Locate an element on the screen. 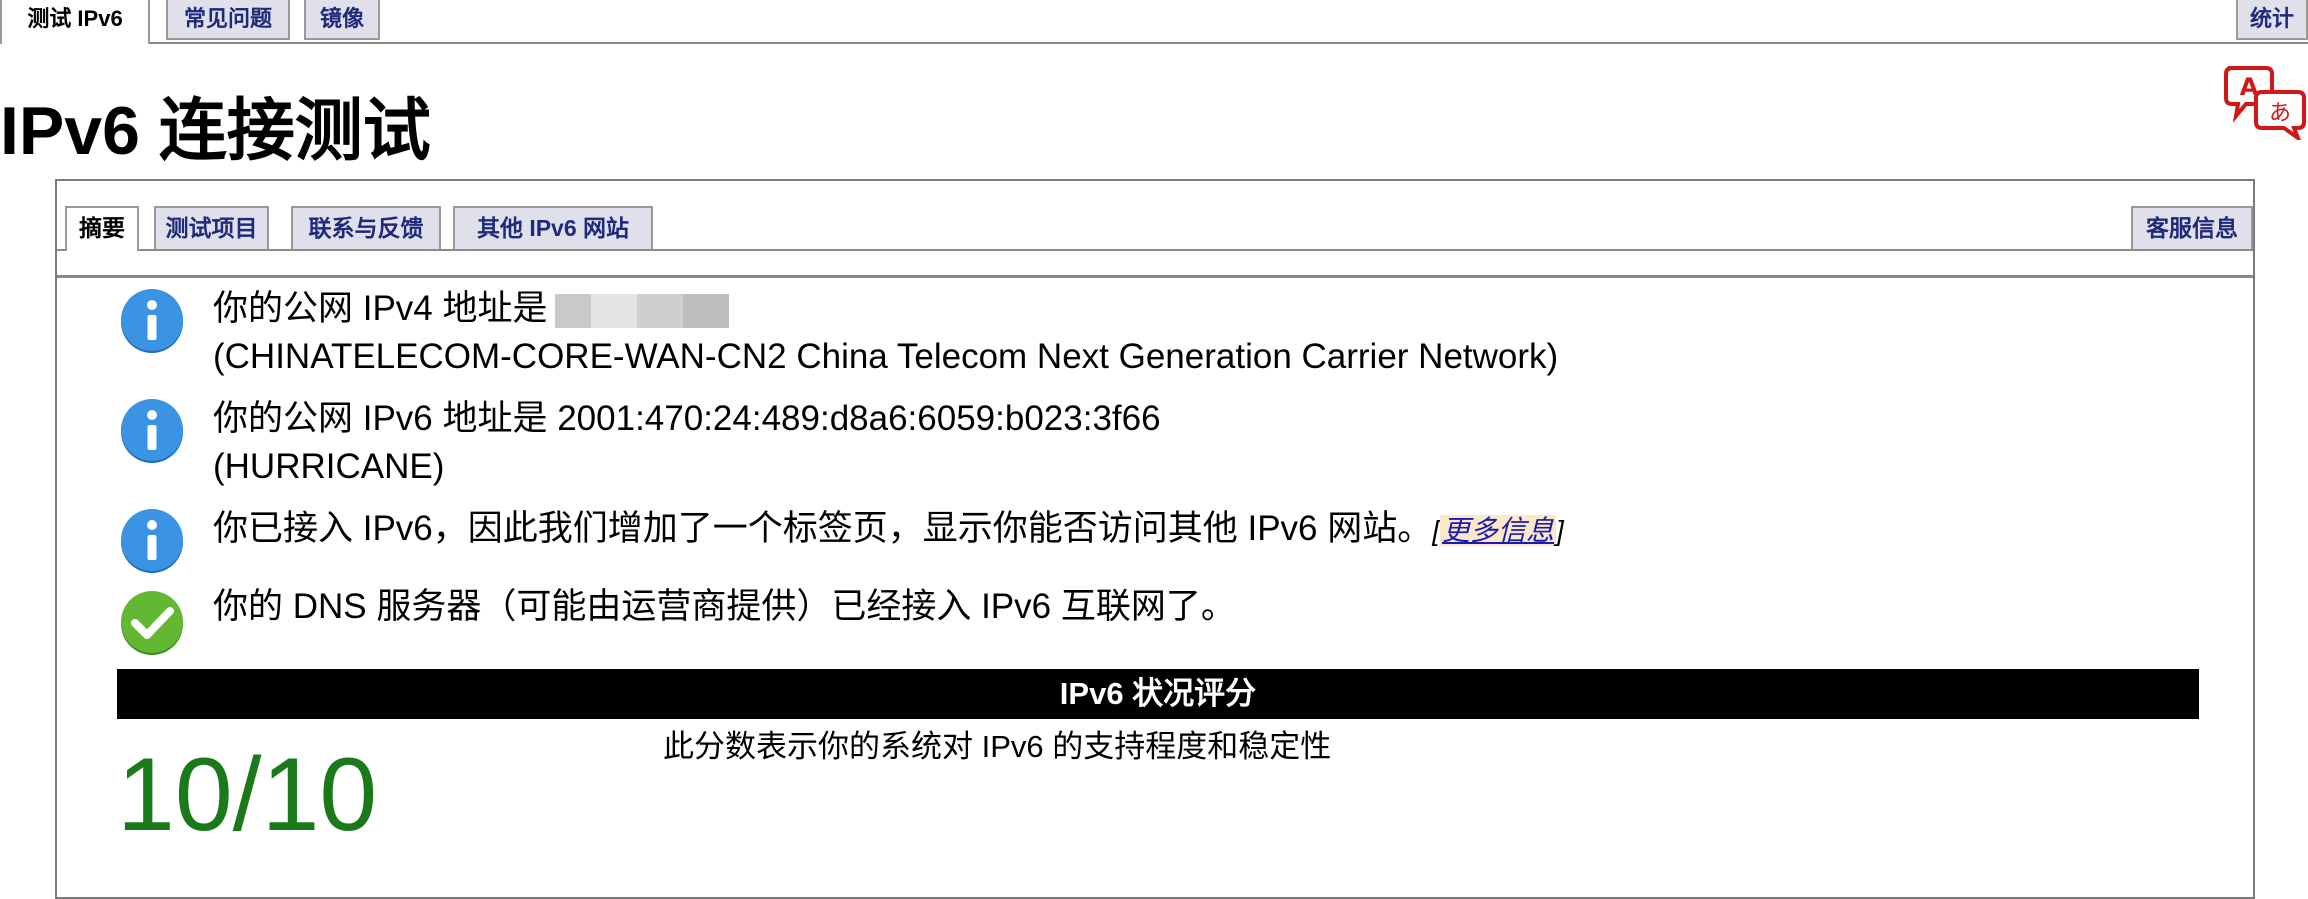 This screenshot has height=899, width=2308. more-info-open-bracket: [ is located at coordinates (1436, 530).